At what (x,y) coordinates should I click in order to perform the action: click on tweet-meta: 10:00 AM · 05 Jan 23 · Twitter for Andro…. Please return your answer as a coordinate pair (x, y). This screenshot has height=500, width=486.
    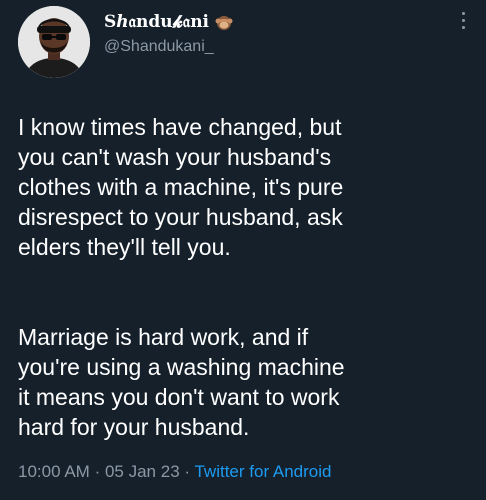
    Looking at the image, I should click on (175, 472).